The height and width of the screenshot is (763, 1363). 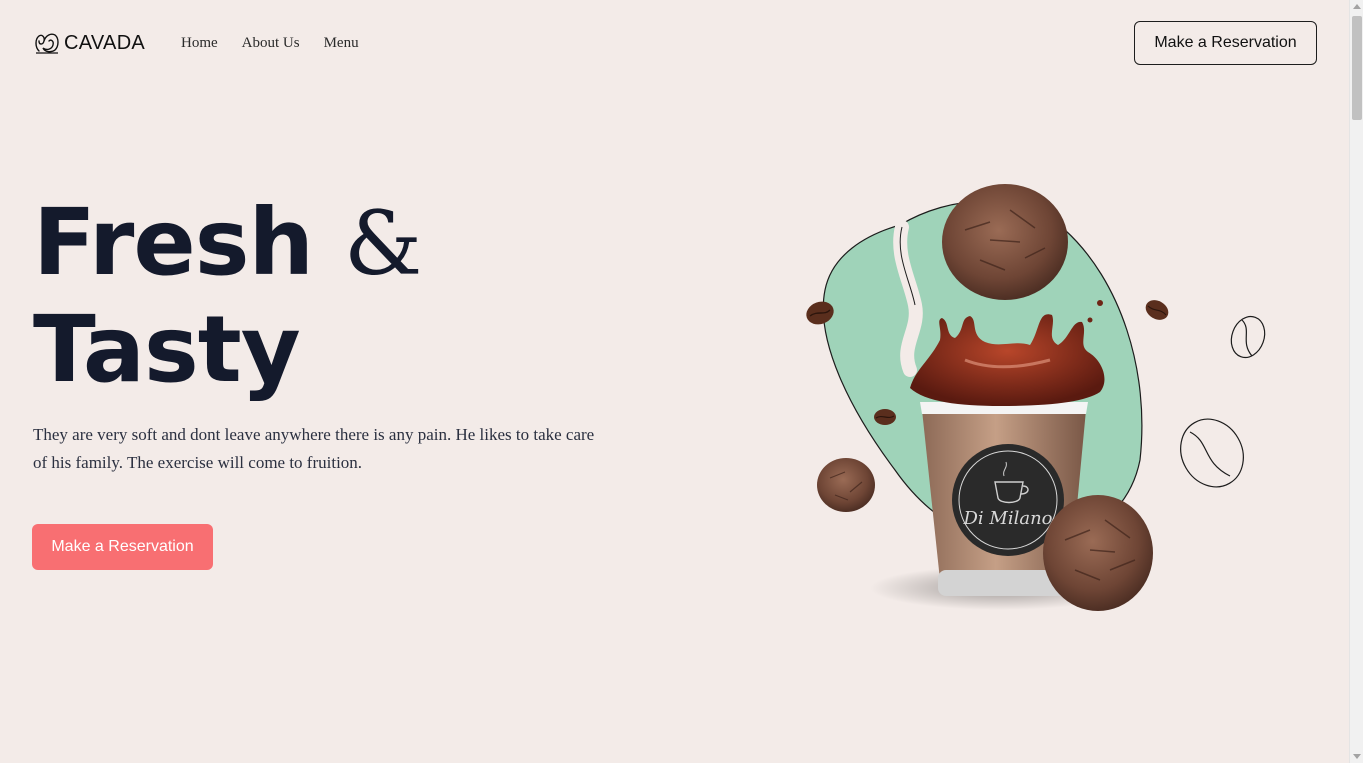 What do you see at coordinates (341, 43) in the screenshot?
I see `nav-link-menu: Menu` at bounding box center [341, 43].